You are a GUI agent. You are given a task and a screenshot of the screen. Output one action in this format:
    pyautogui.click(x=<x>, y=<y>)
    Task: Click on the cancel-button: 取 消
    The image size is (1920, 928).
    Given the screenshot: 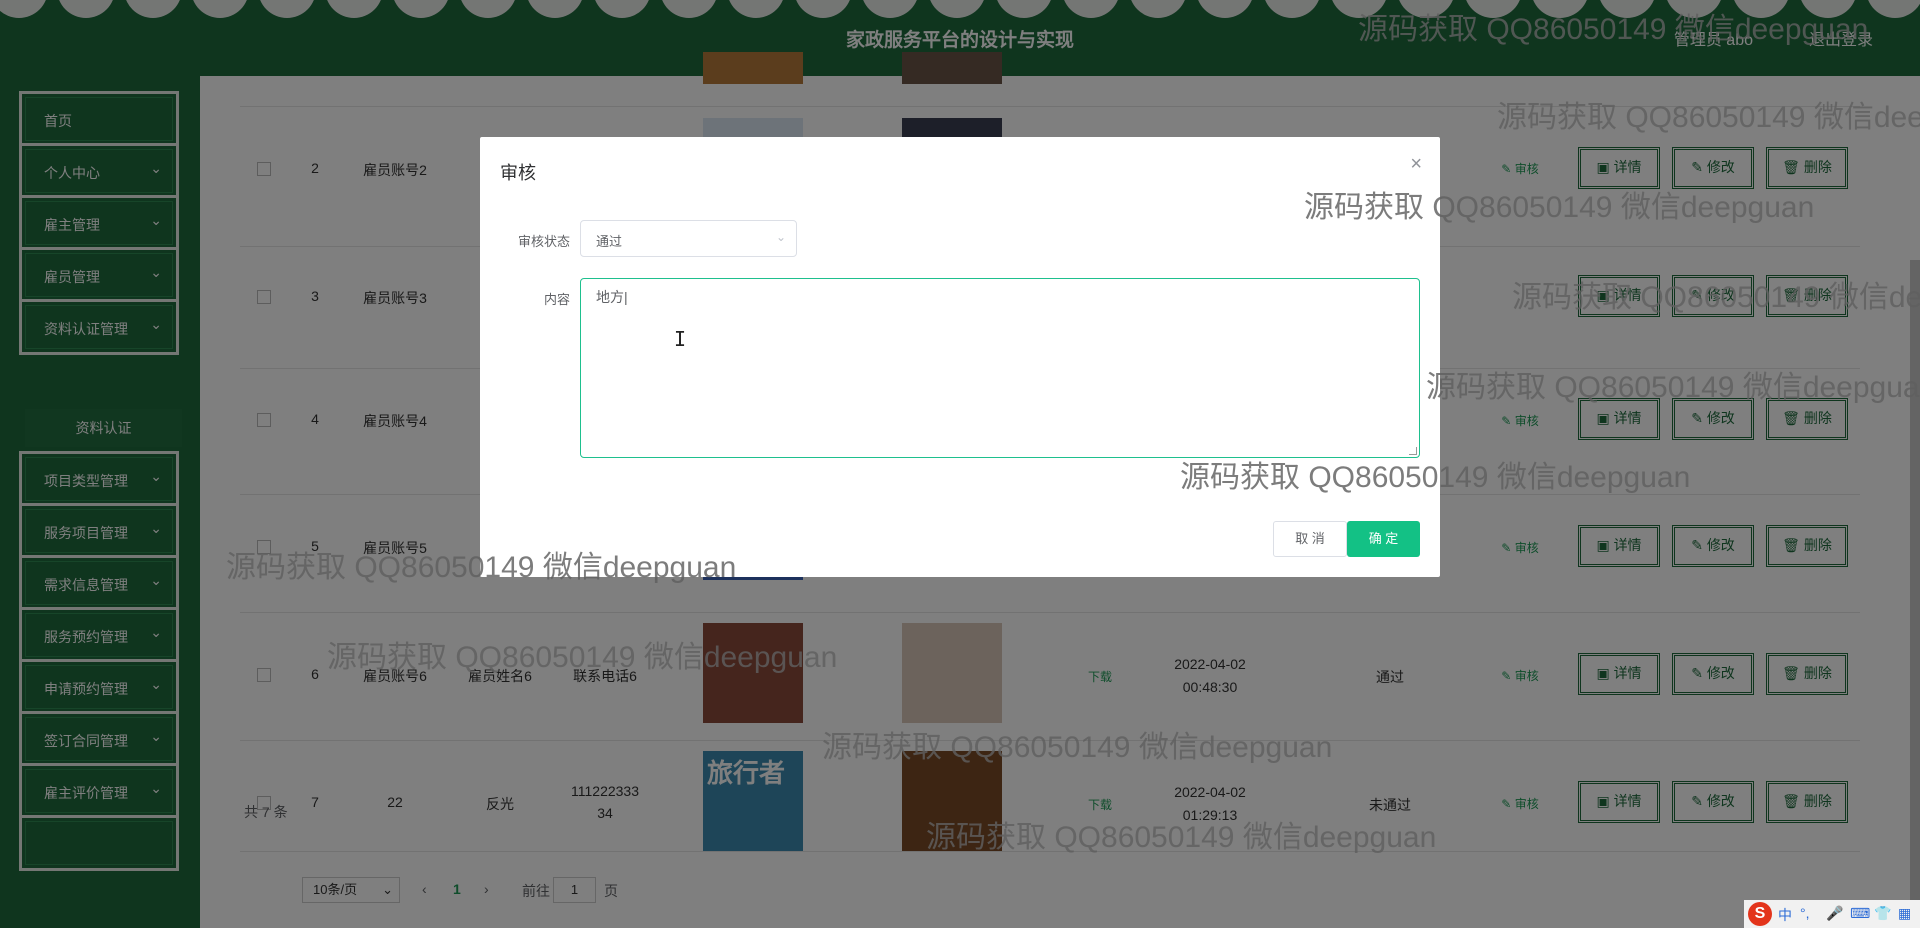 What is the action you would take?
    pyautogui.click(x=1310, y=539)
    